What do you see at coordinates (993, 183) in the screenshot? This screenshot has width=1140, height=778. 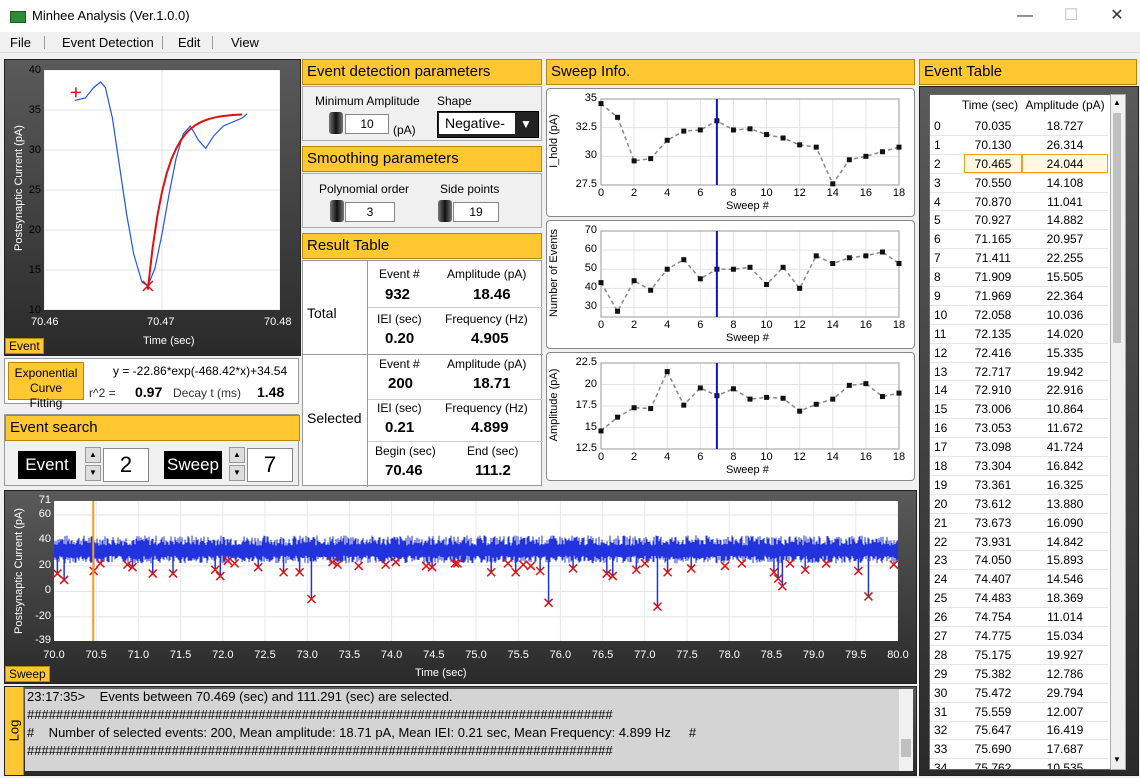 I see `row-time: 70.550` at bounding box center [993, 183].